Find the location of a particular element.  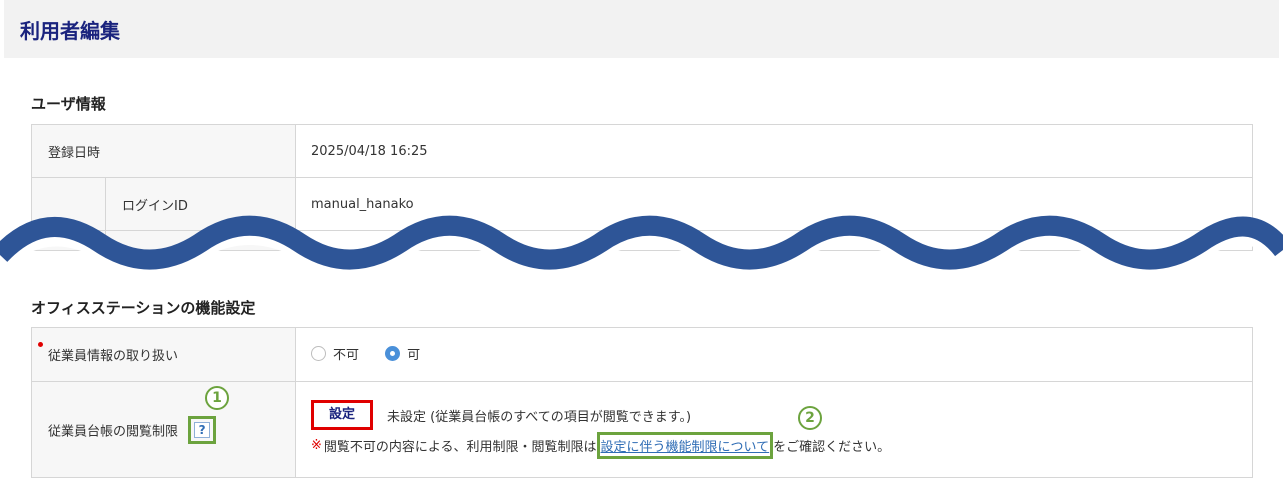

radio-not-allowed: 不可 is located at coordinates (335, 353).